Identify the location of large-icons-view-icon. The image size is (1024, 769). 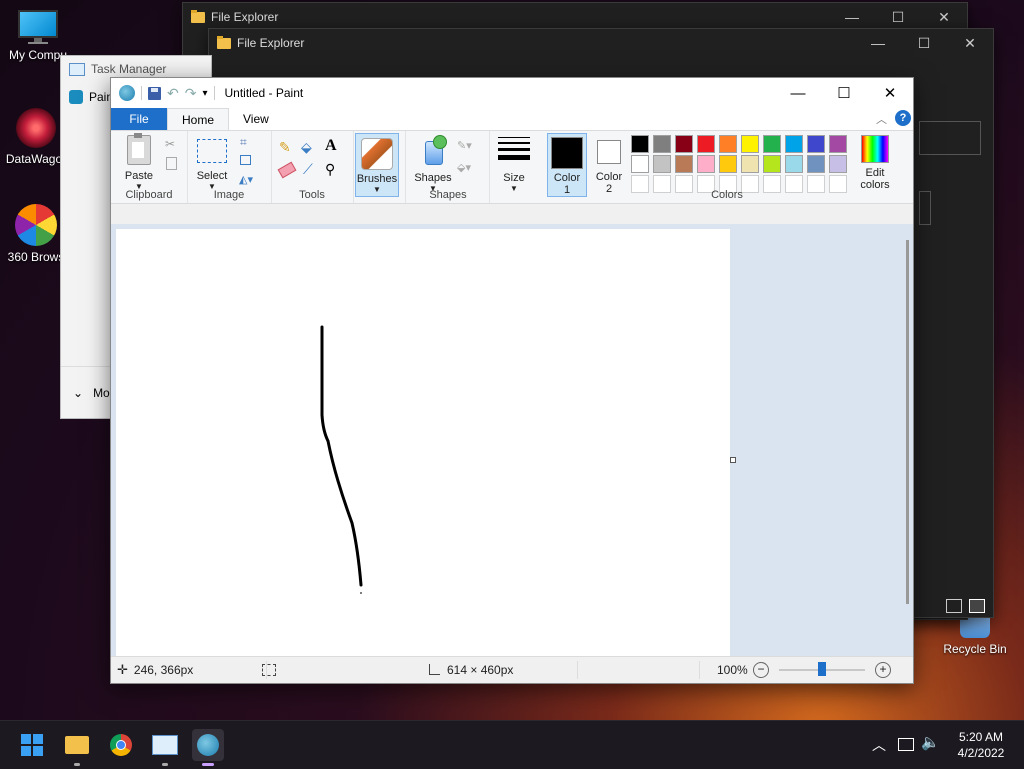
(977, 606).